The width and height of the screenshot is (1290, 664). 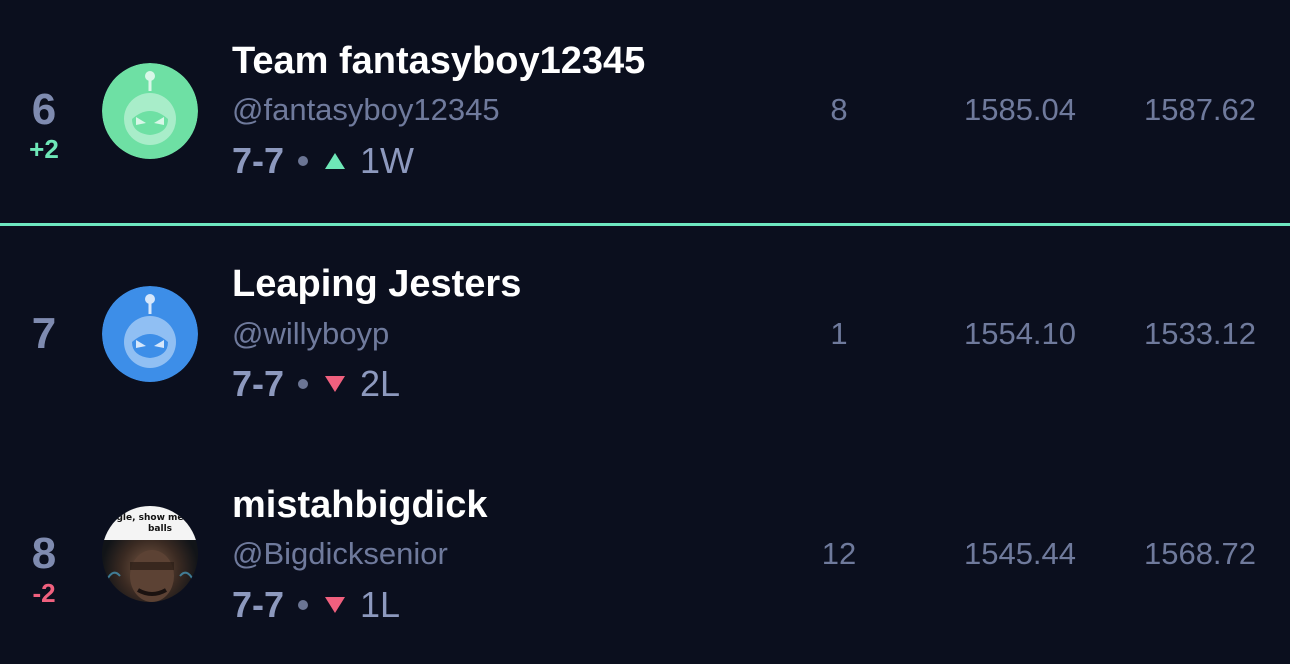 I want to click on stat-col-1: 12, so click(x=839, y=553).